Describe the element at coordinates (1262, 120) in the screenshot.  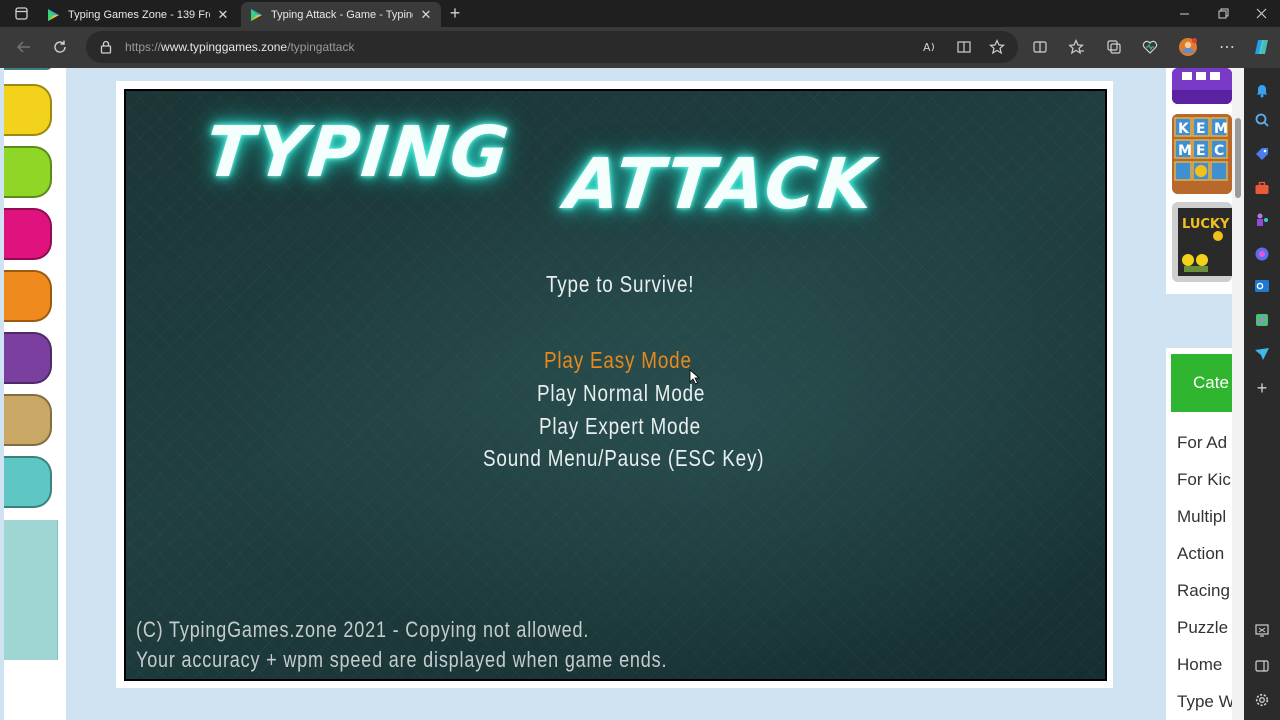
I see `search-icon` at that location.